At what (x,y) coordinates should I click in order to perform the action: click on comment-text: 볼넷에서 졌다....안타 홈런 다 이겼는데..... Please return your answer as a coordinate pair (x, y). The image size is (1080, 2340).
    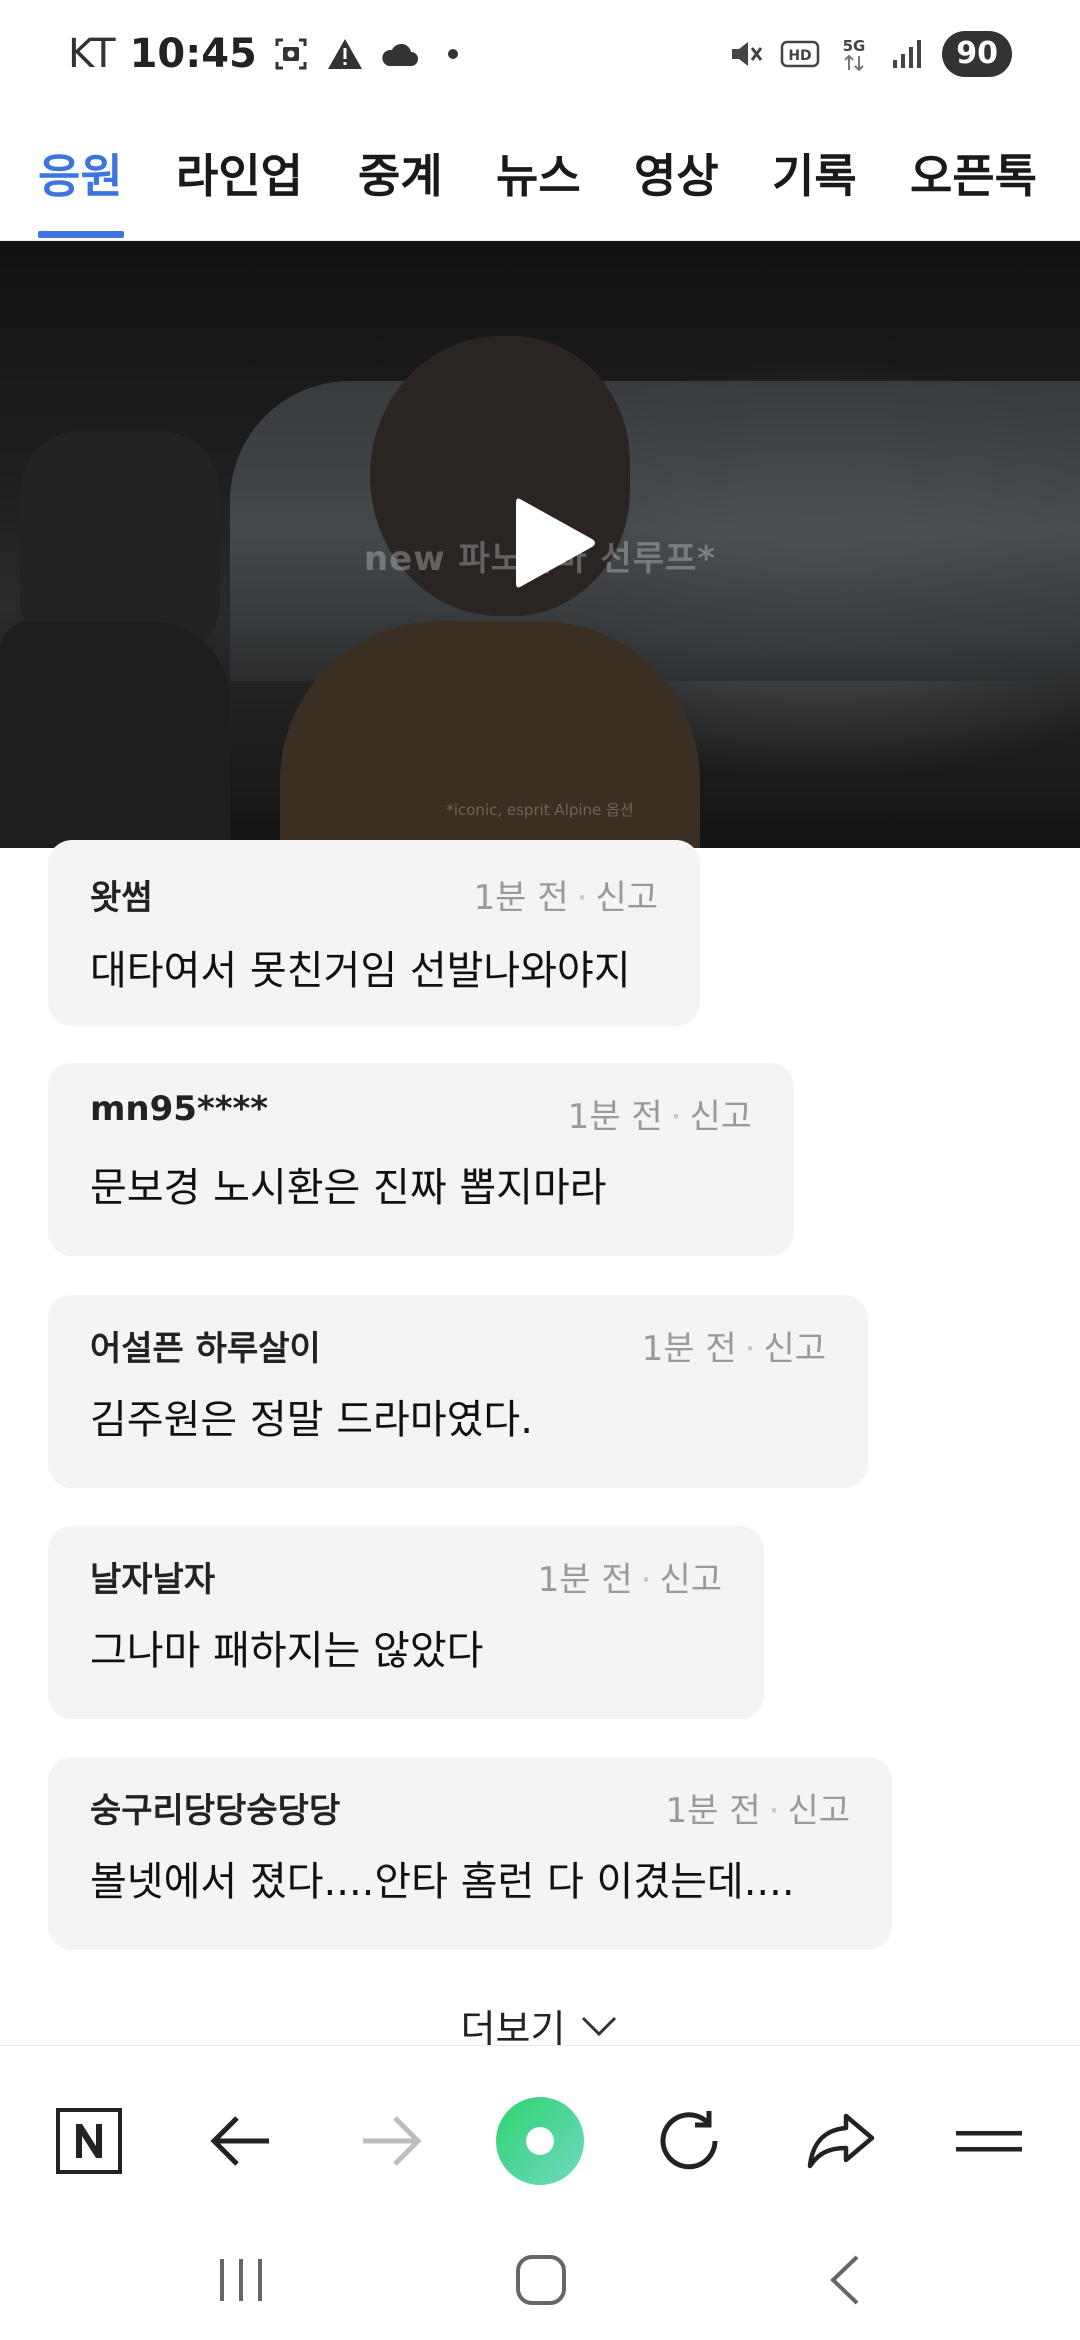
    Looking at the image, I should click on (442, 1882).